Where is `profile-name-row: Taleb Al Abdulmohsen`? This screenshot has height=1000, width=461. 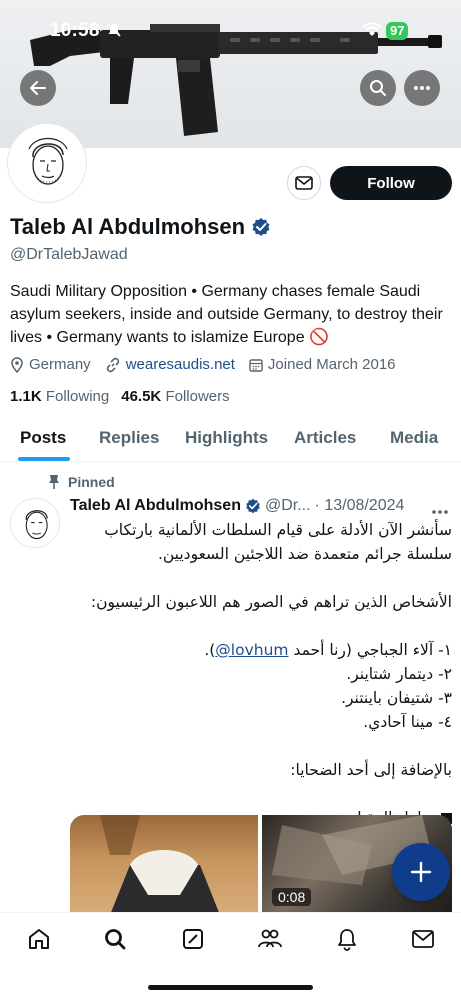
profile-name-row: Taleb Al Abdulmohsen is located at coordinates (140, 227).